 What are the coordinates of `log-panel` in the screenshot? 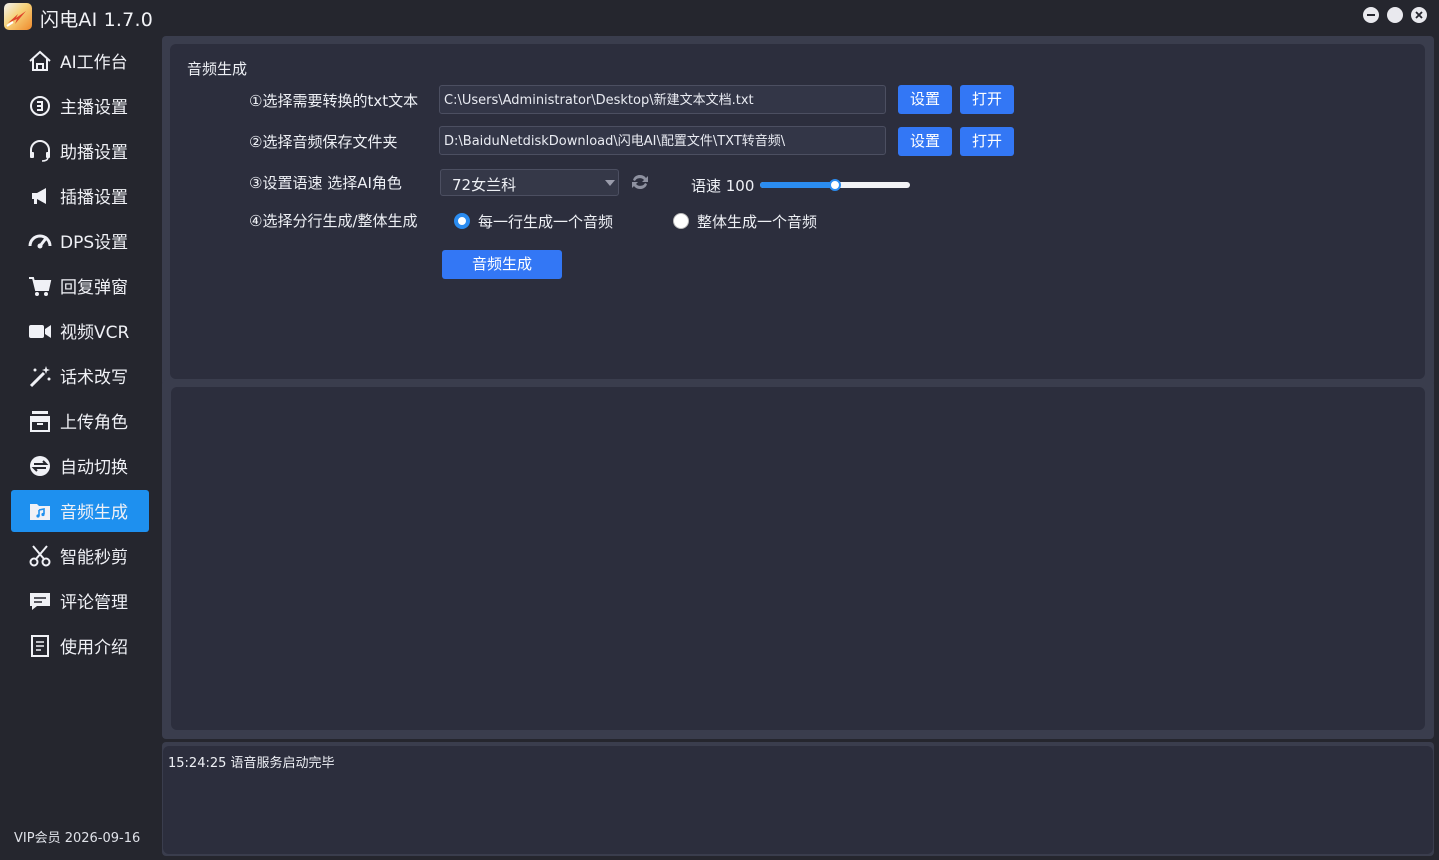 It's located at (798, 800).